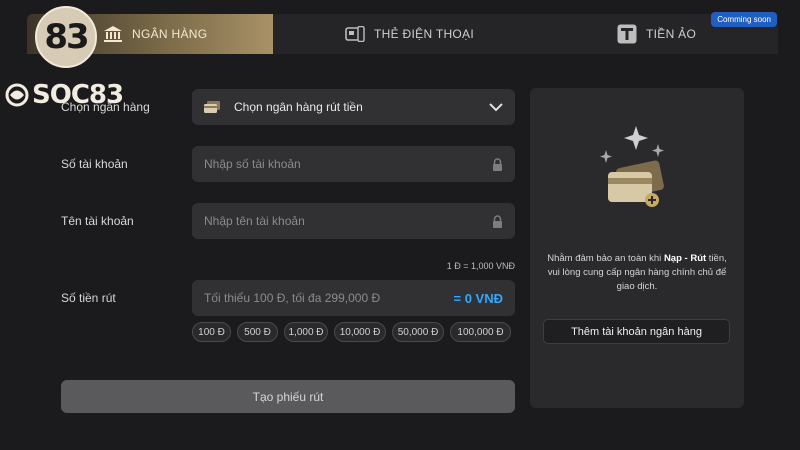 This screenshot has width=800, height=450. Describe the element at coordinates (685, 258) in the screenshot. I see `bank-info-text-bold: Nạp - Rút` at that location.